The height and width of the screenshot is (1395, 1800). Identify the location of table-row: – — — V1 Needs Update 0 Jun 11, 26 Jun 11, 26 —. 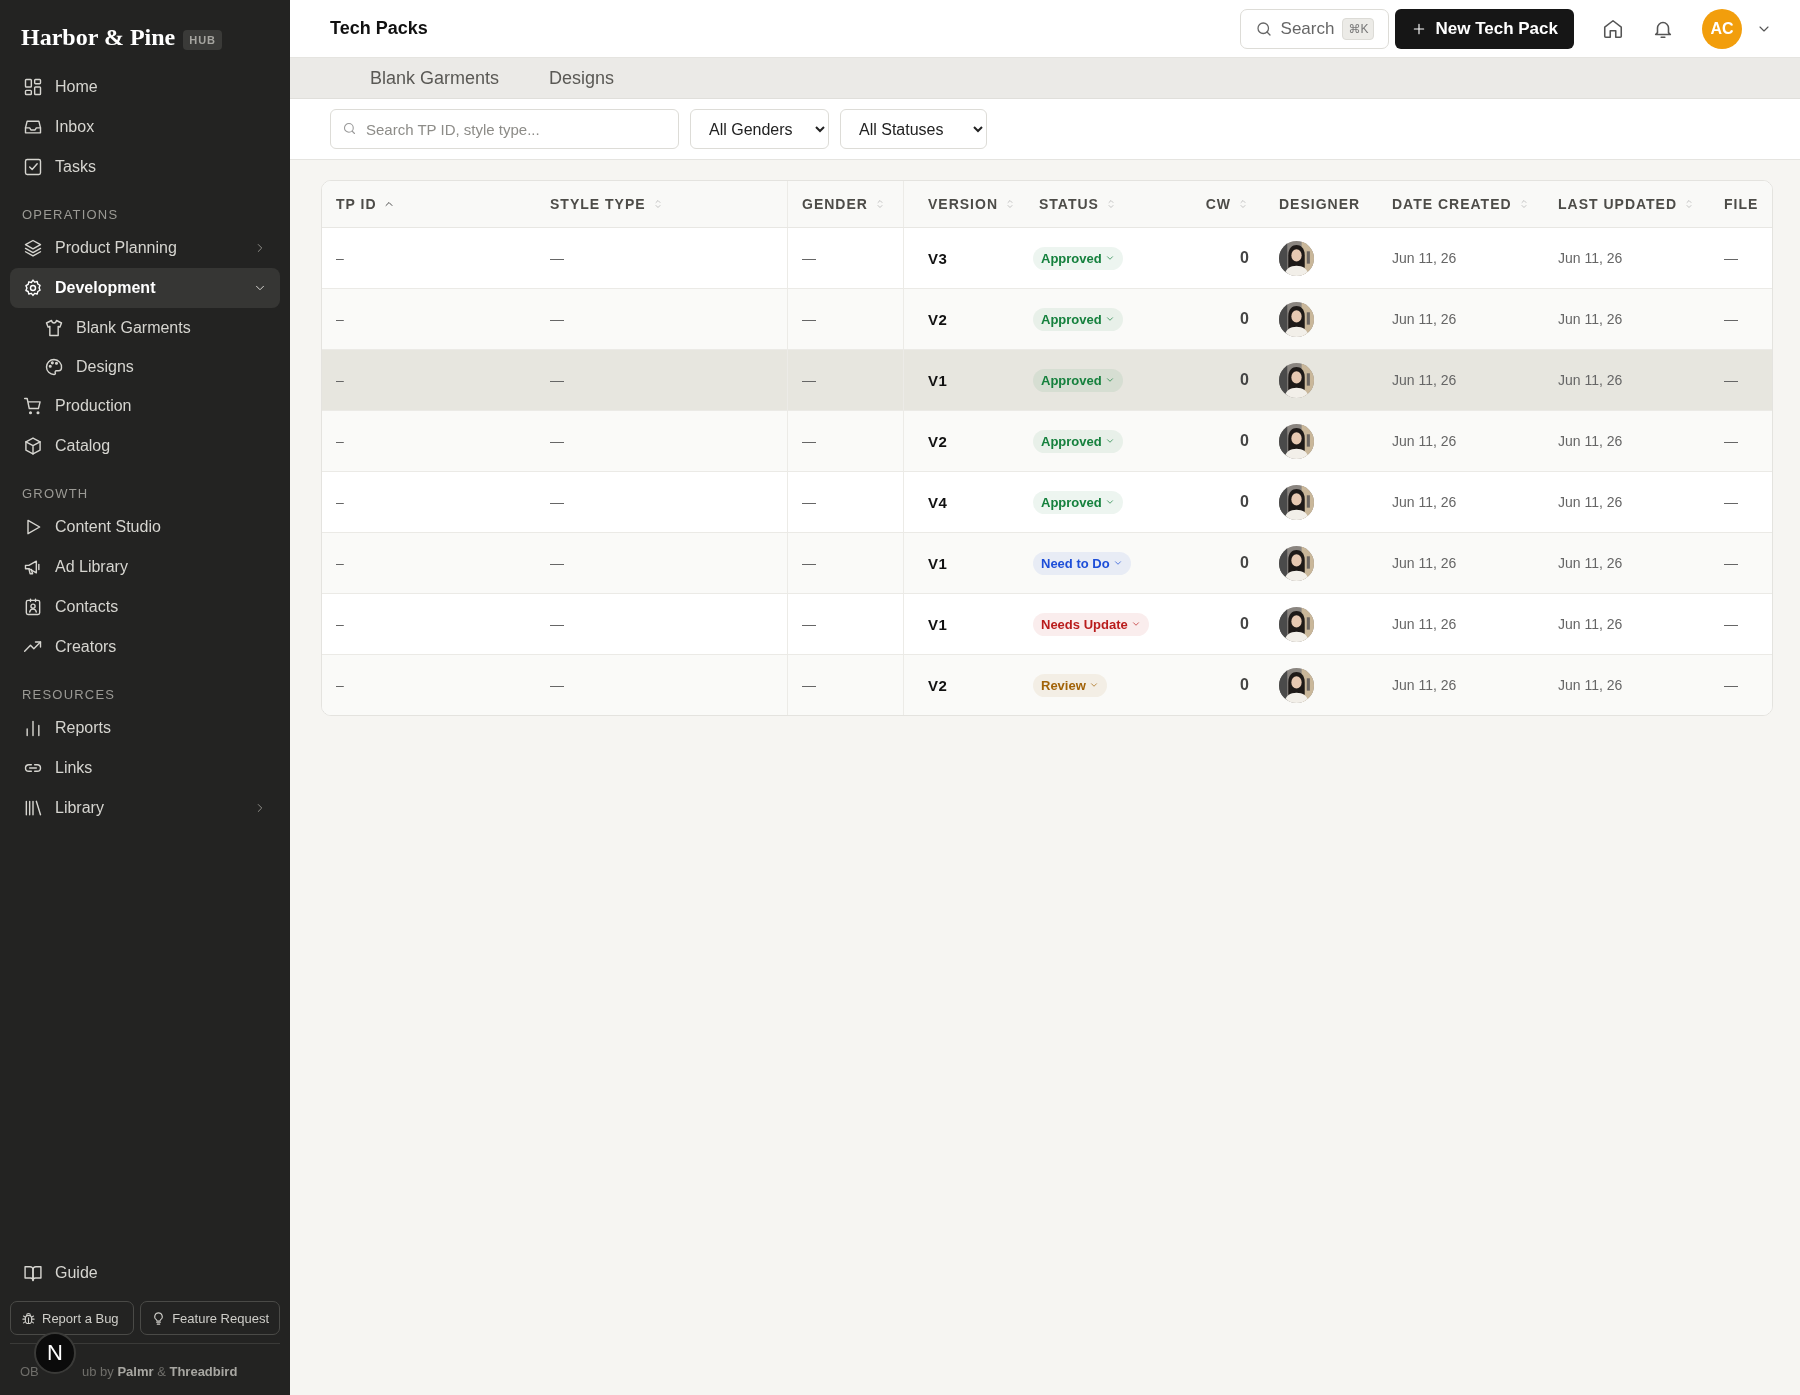
(1047, 624).